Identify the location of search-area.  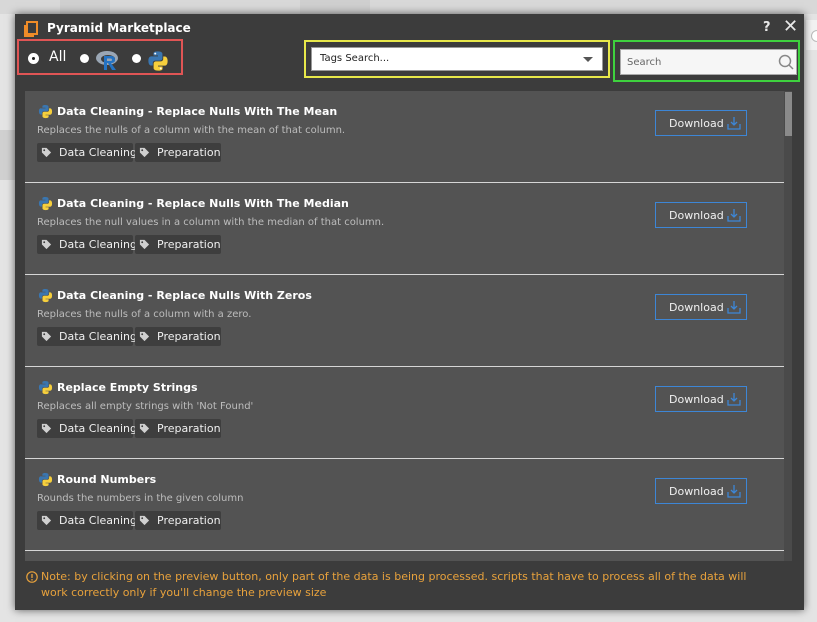
(706, 61).